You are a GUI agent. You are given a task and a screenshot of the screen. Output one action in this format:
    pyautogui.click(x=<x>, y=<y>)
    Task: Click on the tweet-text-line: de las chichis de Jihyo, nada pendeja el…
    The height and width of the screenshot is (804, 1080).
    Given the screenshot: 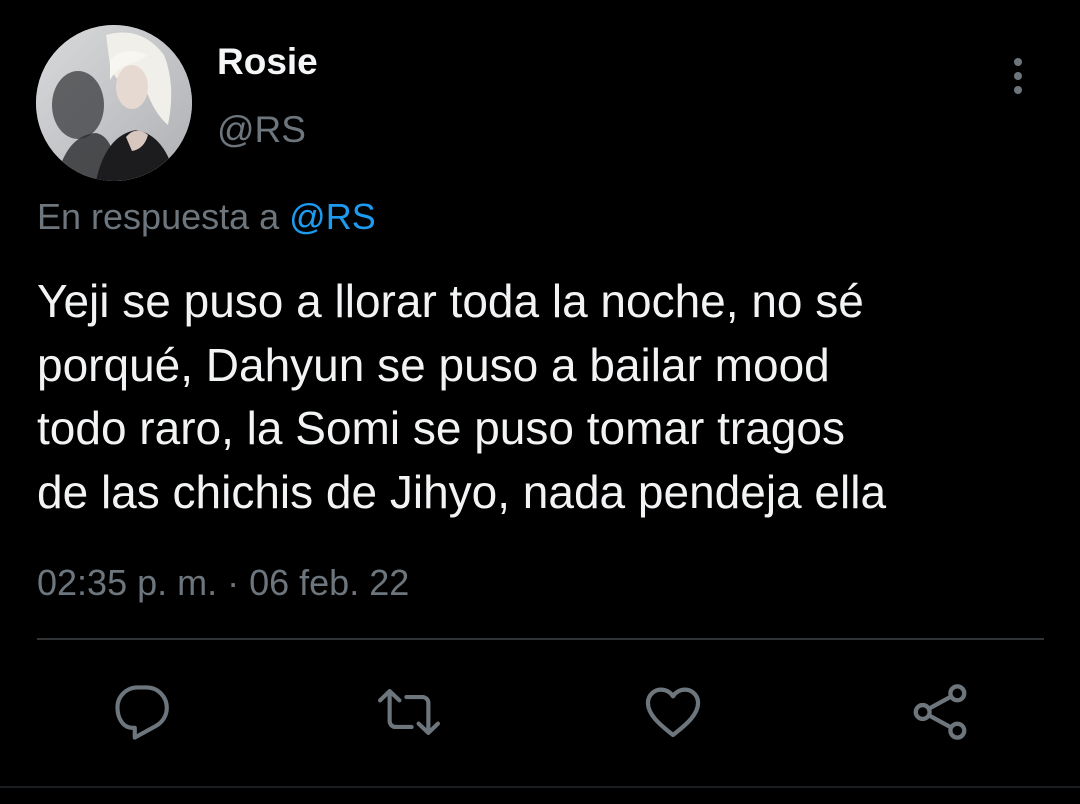 What is the action you would take?
    pyautogui.click(x=462, y=491)
    